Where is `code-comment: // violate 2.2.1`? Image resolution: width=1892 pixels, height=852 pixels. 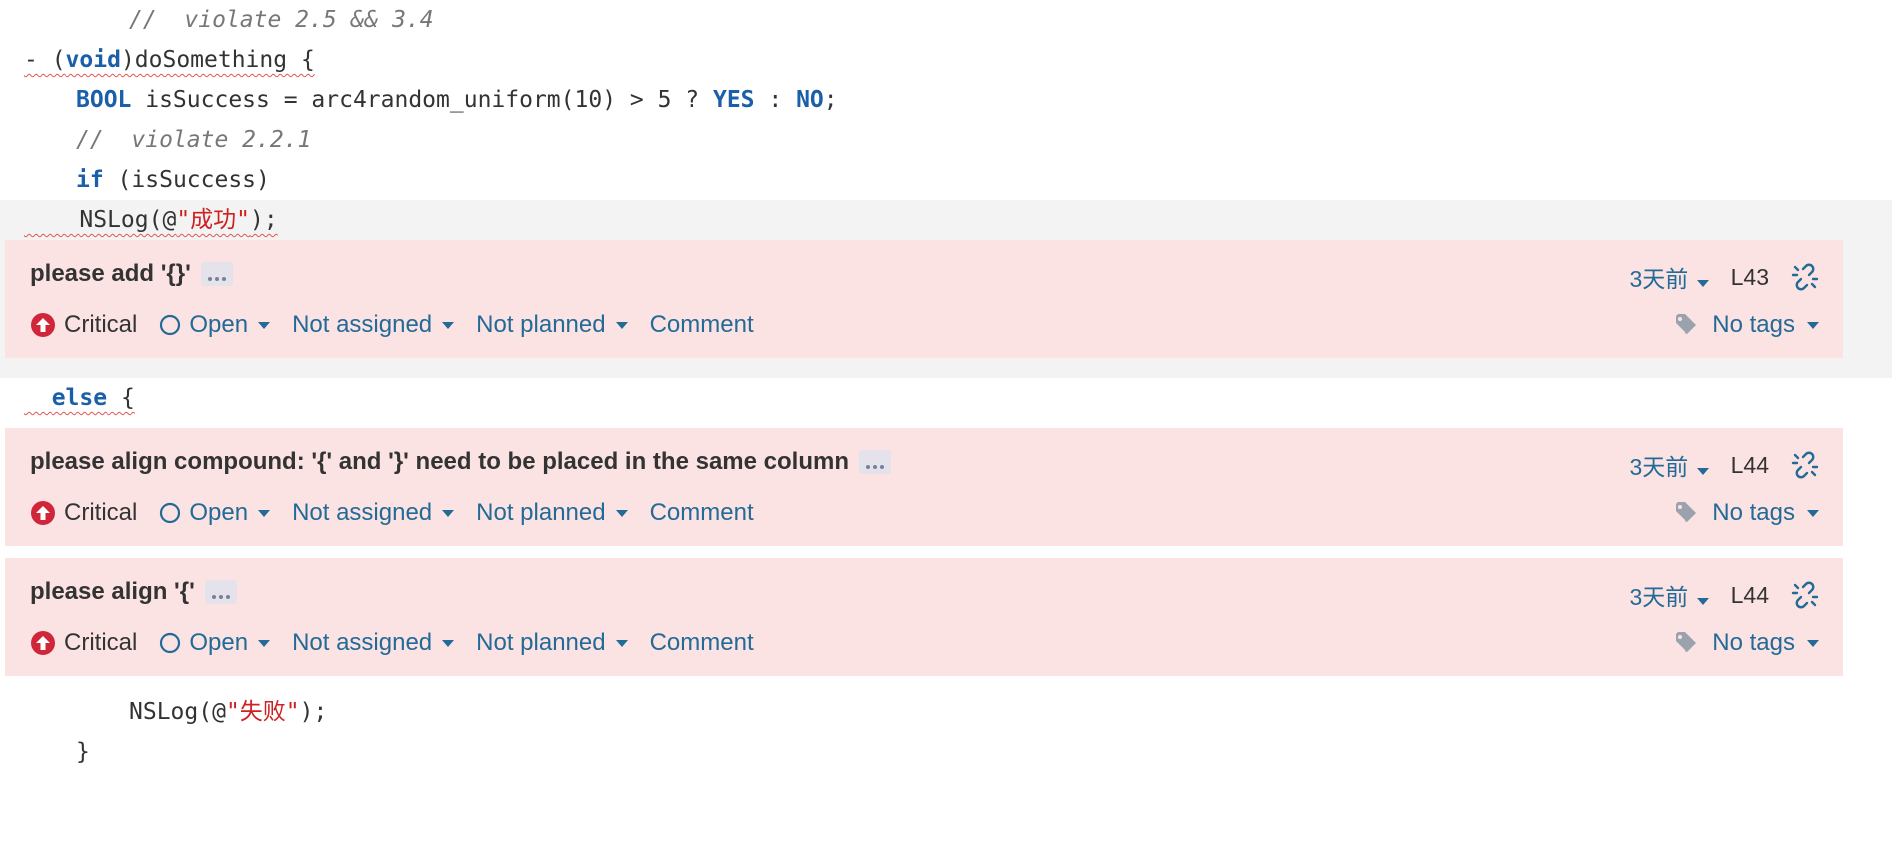 code-comment: // violate 2.2.1 is located at coordinates (194, 140).